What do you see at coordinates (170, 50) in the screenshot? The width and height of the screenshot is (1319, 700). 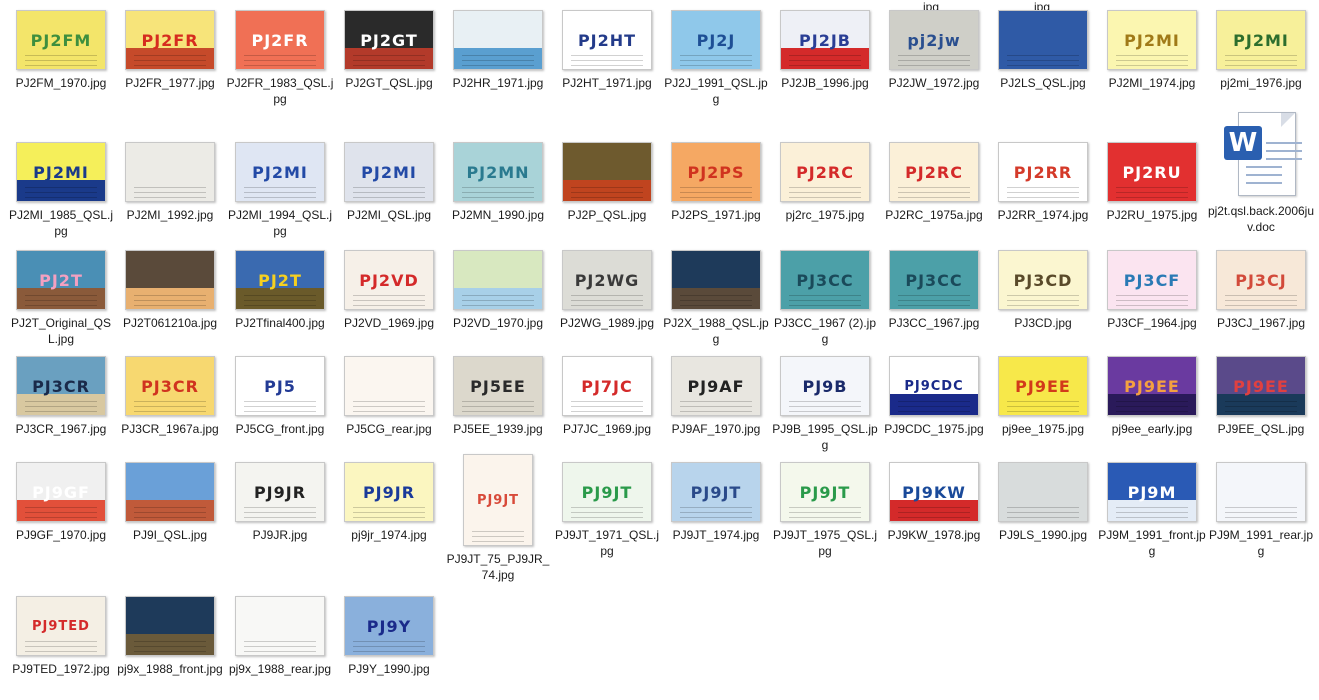 I see `file-item-pj2fr-1977-jpg: PJ2FR PJ2FR_1977.jpg` at bounding box center [170, 50].